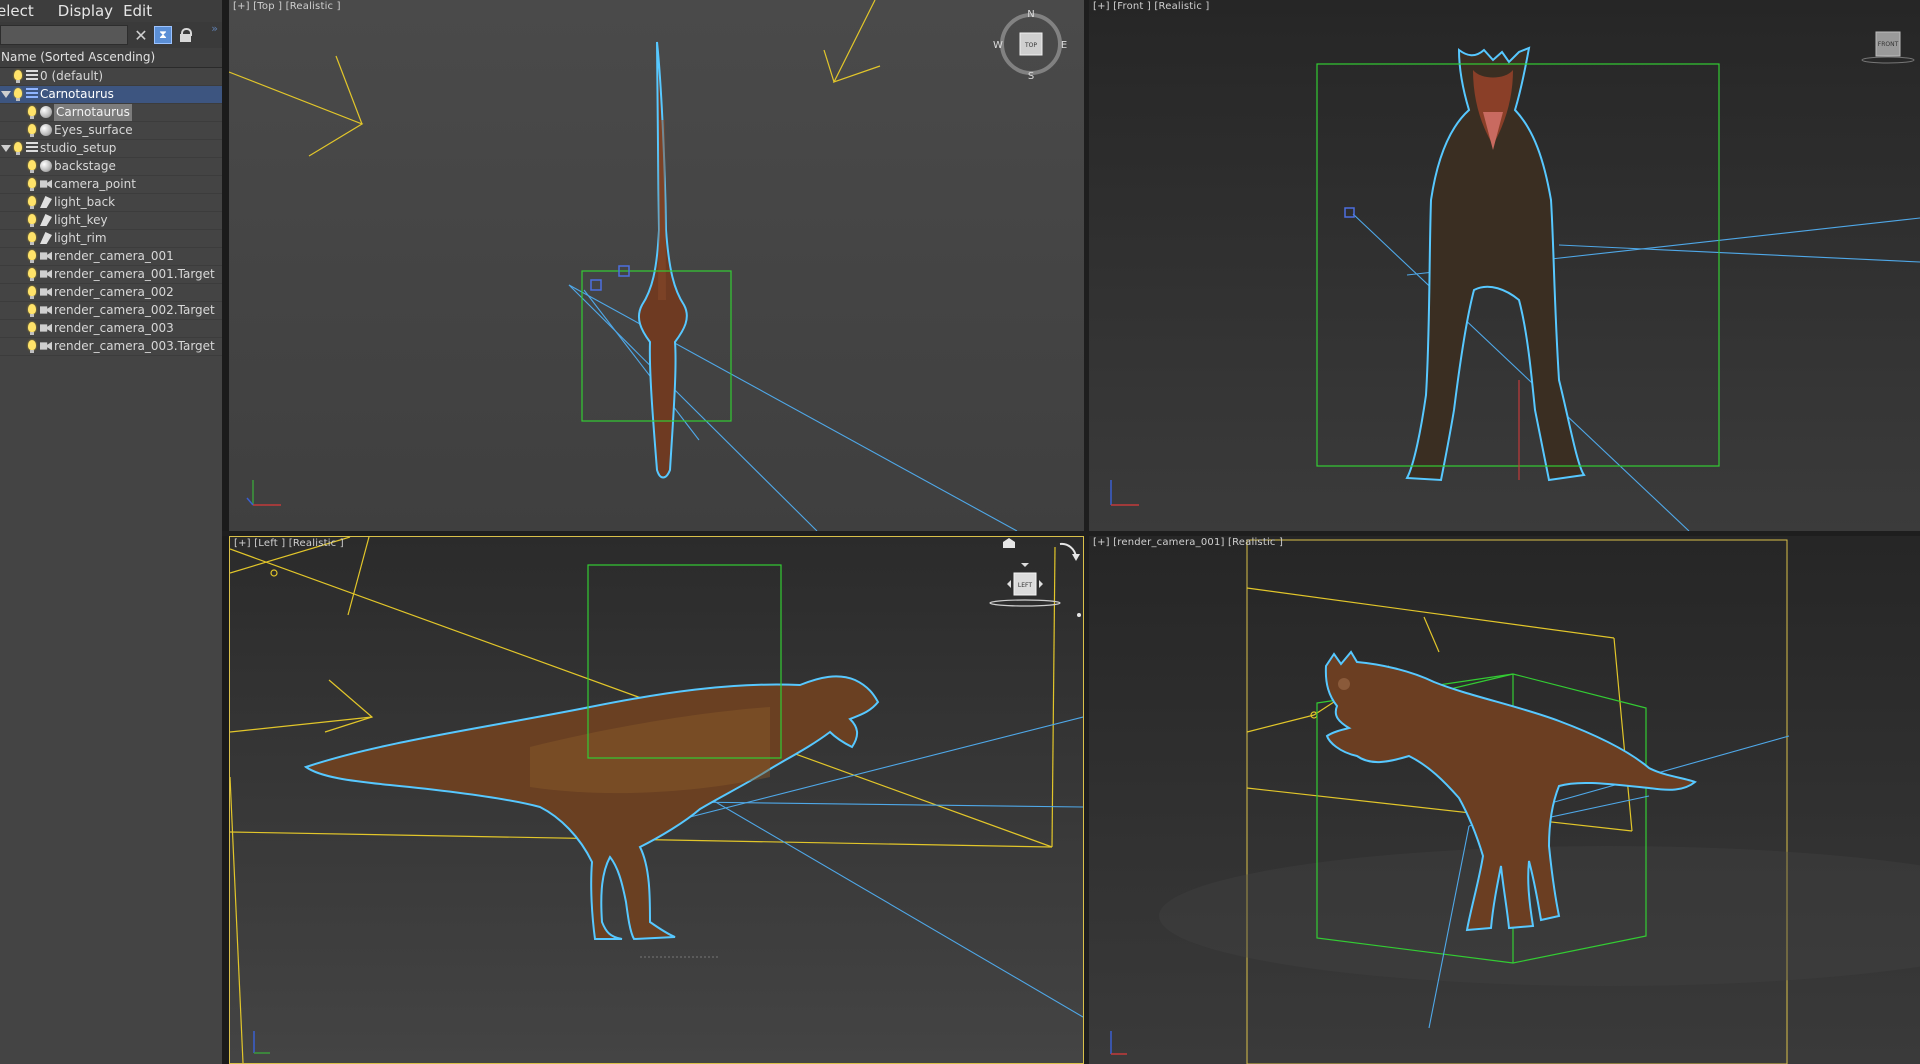  I want to click on tree-row: backstage, so click(111, 167).